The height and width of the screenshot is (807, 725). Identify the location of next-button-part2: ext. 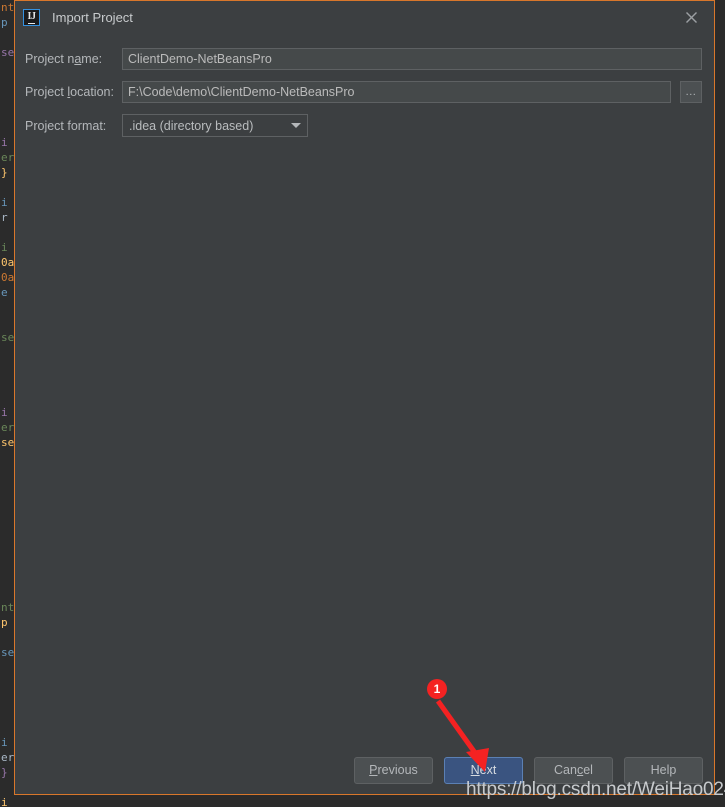
(488, 770).